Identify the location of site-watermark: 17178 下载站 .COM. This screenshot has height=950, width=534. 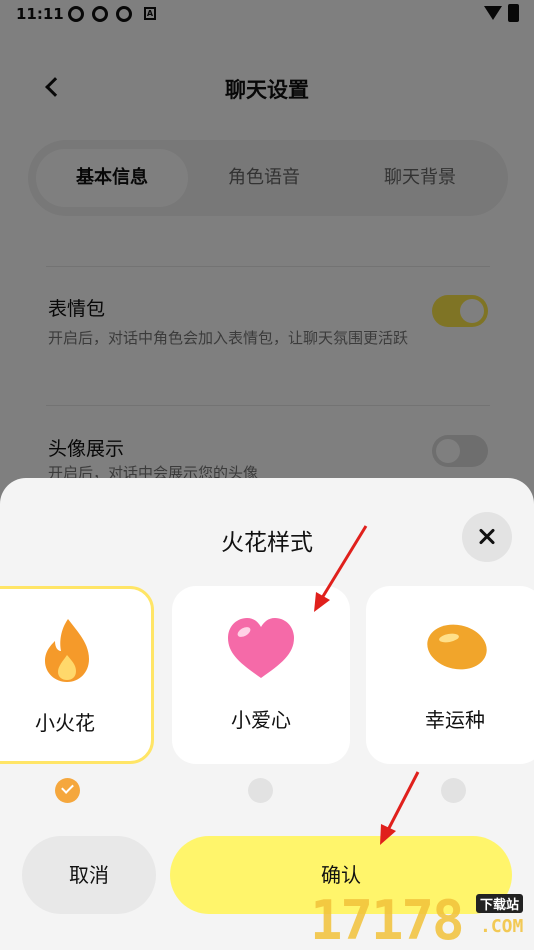
(422, 921).